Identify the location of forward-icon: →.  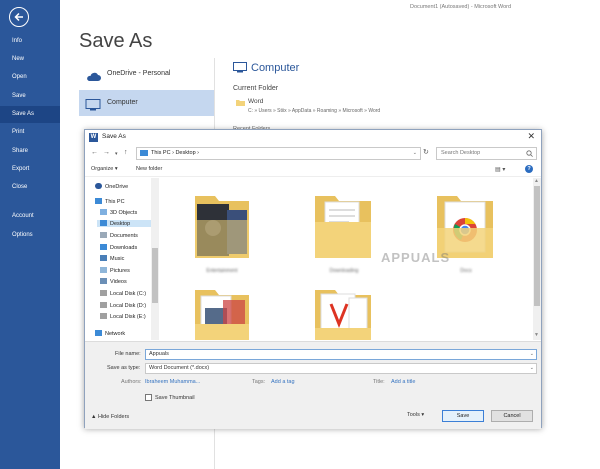
(106, 152).